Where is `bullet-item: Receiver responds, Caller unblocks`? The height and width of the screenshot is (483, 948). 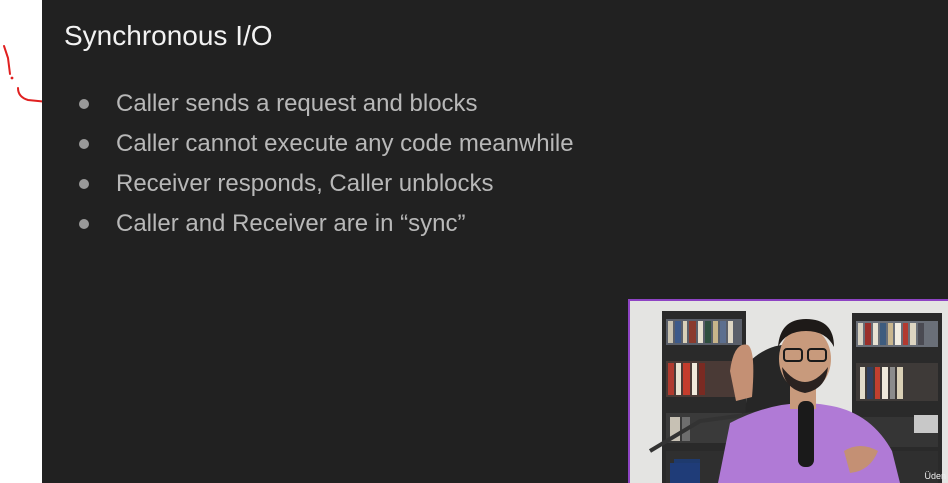 bullet-item: Receiver responds, Caller unblocks is located at coordinates (325, 184).